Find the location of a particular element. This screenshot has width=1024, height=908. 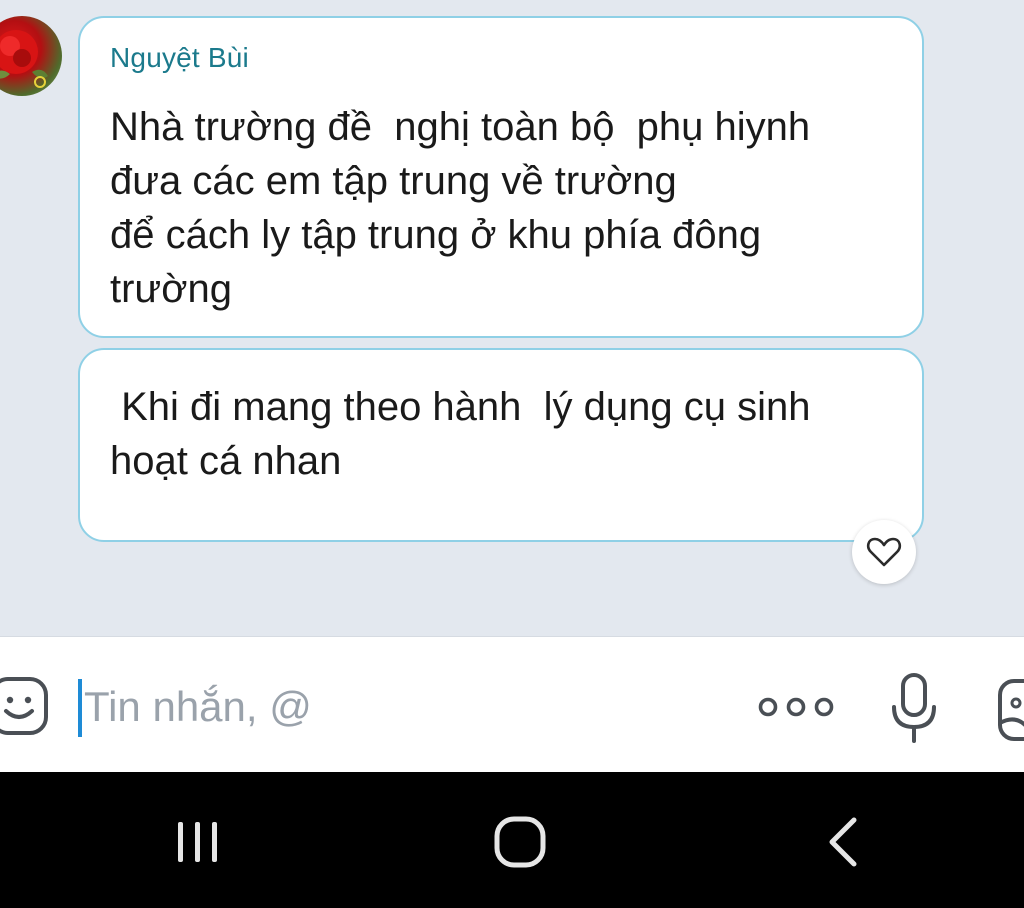

recent-apps-icon is located at coordinates (198, 842).